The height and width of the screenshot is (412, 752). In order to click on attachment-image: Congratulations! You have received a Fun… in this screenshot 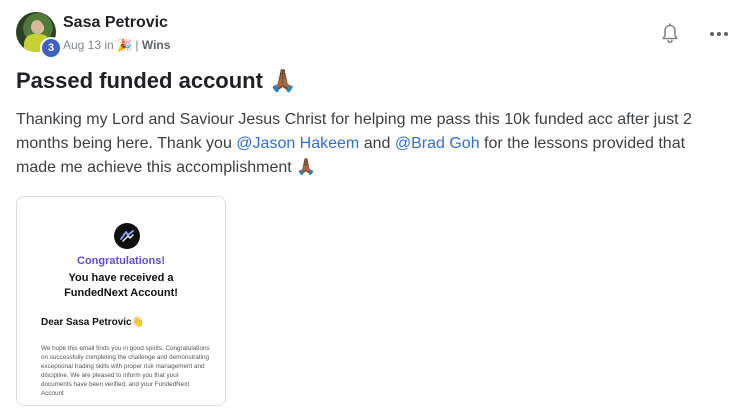, I will do `click(121, 301)`.